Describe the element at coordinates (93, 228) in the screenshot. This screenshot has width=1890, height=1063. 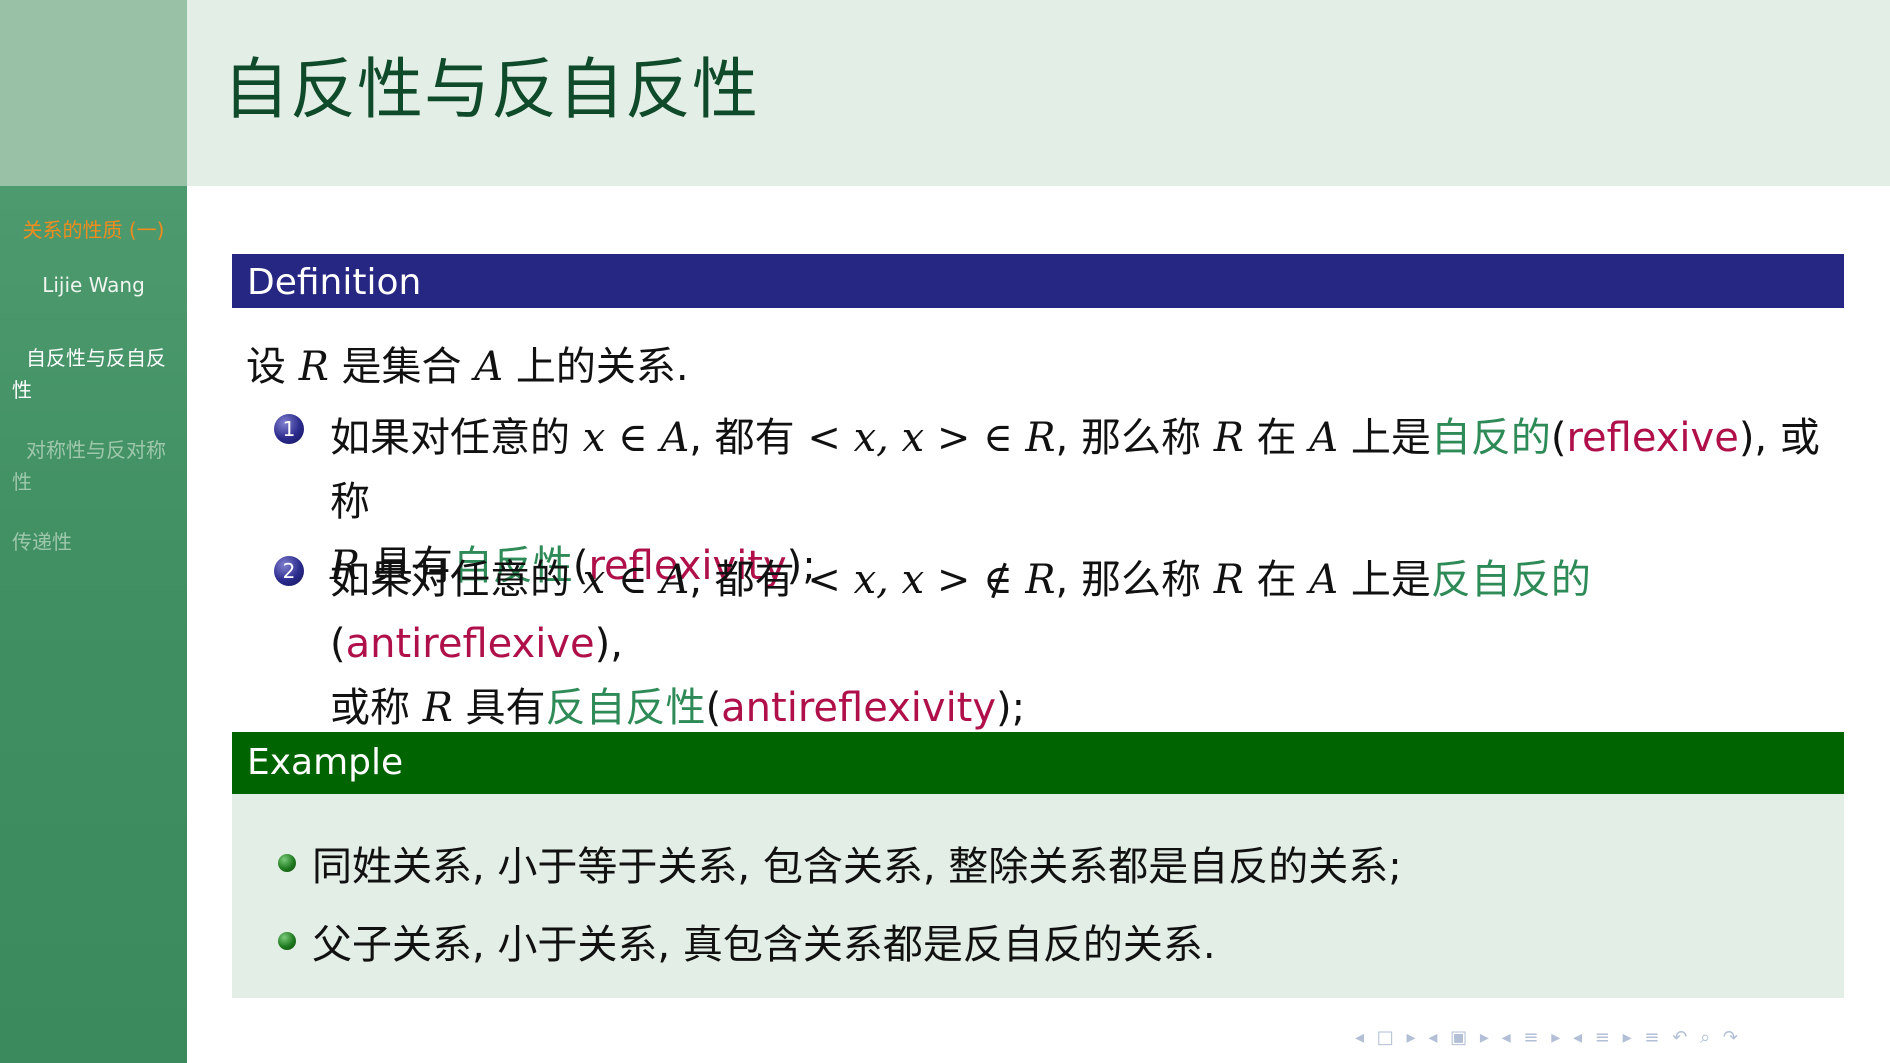
I see `sidebar-short-title: 关系的性质 (一)` at that location.